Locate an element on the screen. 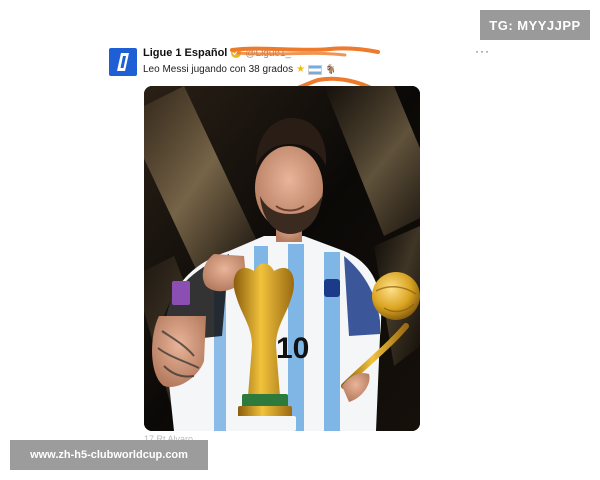 This screenshot has width=600, height=480. more-options-icon: ··· is located at coordinates (482, 51).